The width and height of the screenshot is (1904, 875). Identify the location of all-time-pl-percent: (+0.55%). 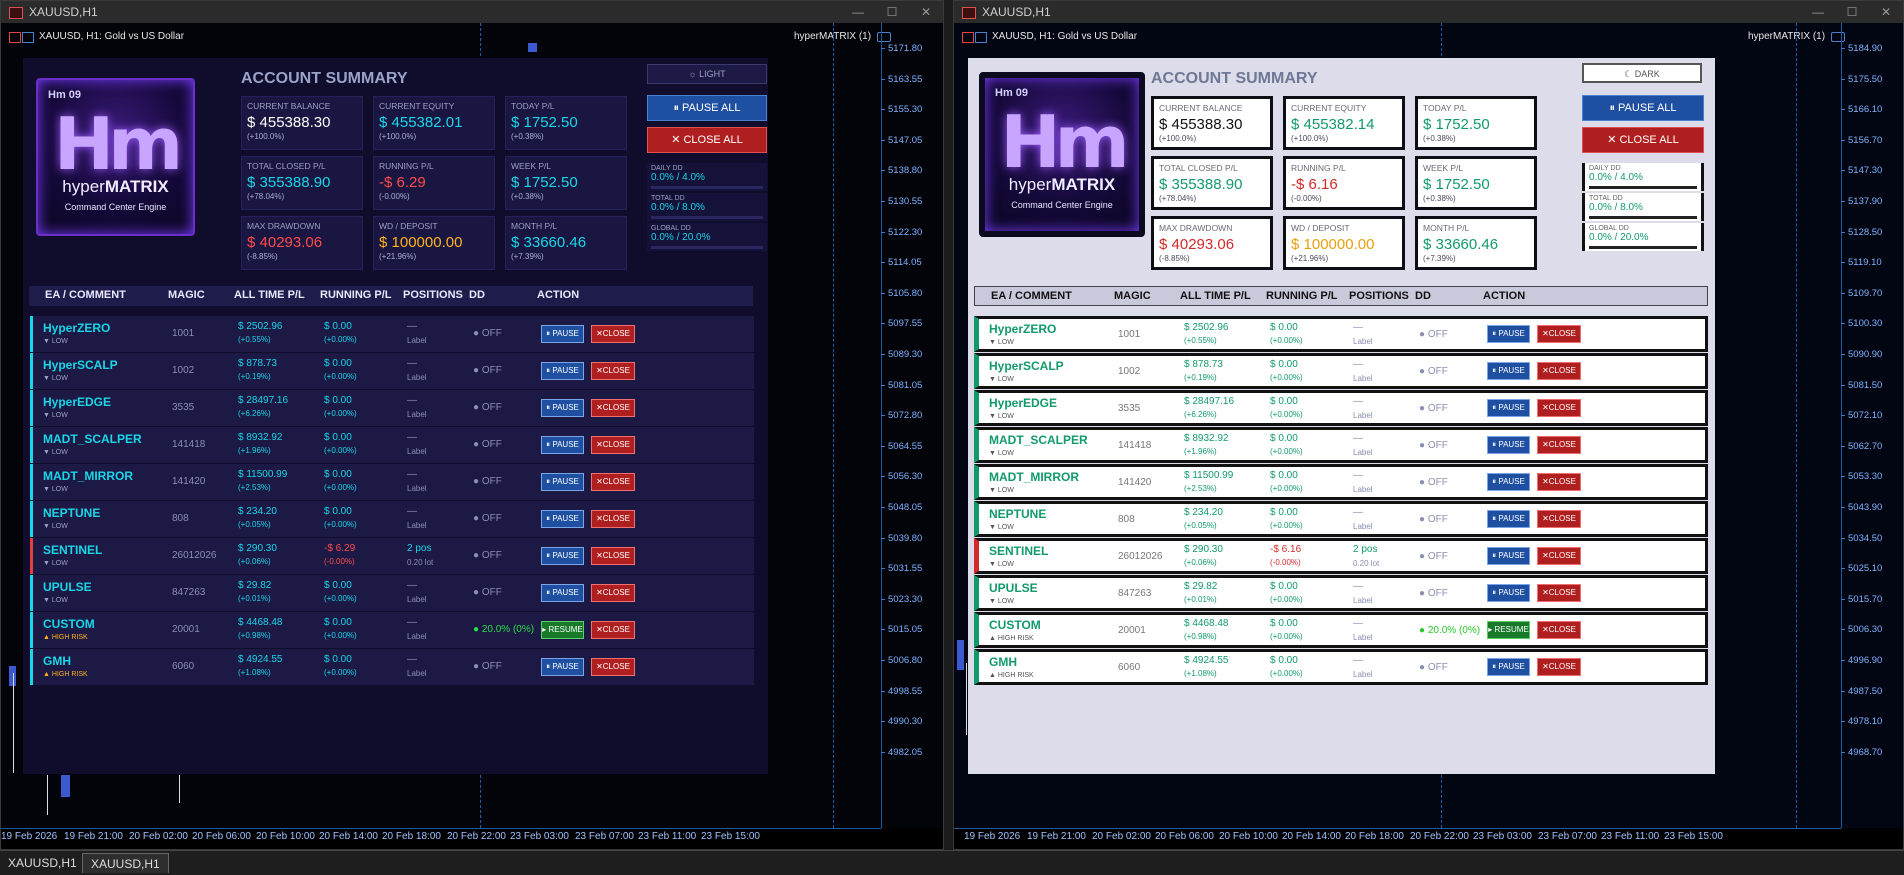
(254, 339).